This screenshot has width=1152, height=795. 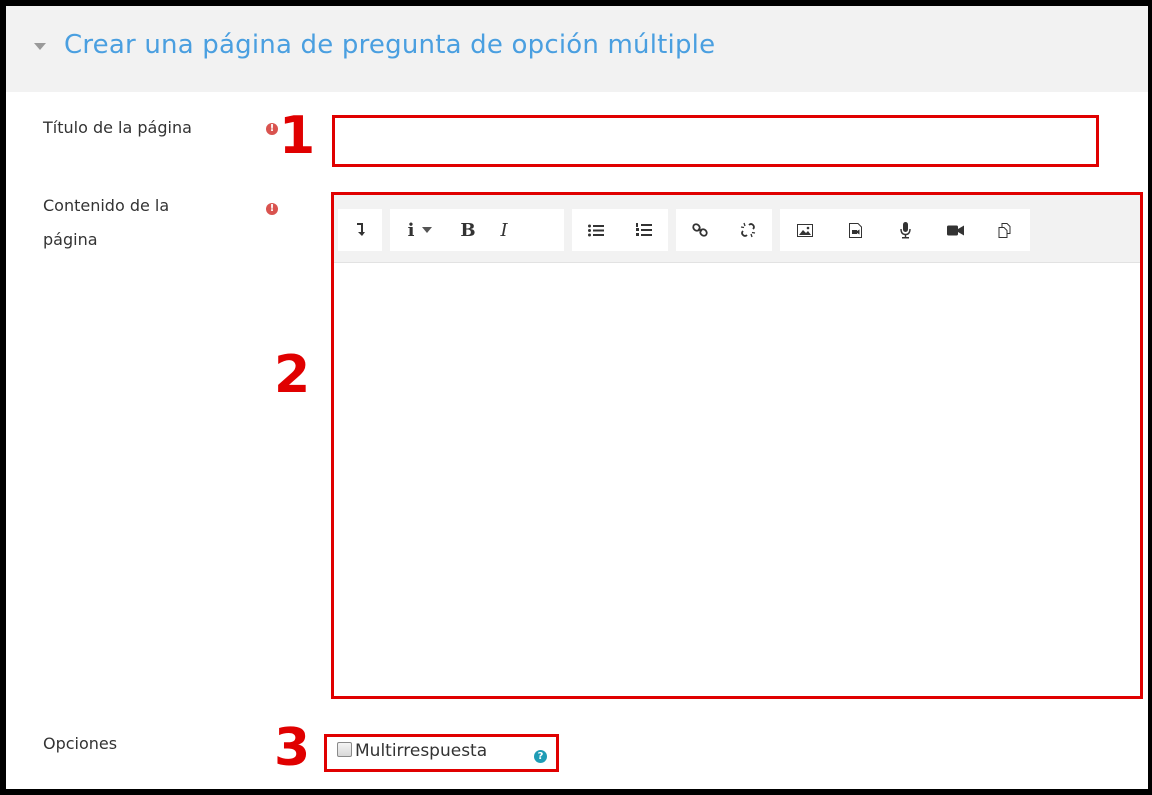 I want to click on image-icon, so click(x=805, y=230).